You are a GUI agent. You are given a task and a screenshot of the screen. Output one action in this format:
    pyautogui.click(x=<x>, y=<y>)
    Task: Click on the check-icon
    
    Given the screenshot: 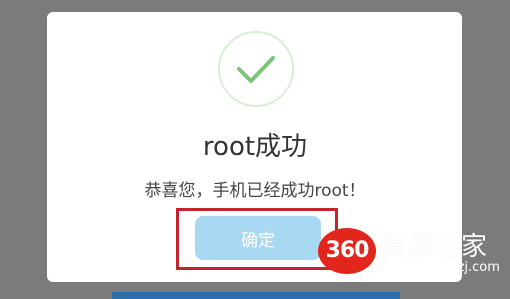 What is the action you would take?
    pyautogui.click(x=256, y=69)
    